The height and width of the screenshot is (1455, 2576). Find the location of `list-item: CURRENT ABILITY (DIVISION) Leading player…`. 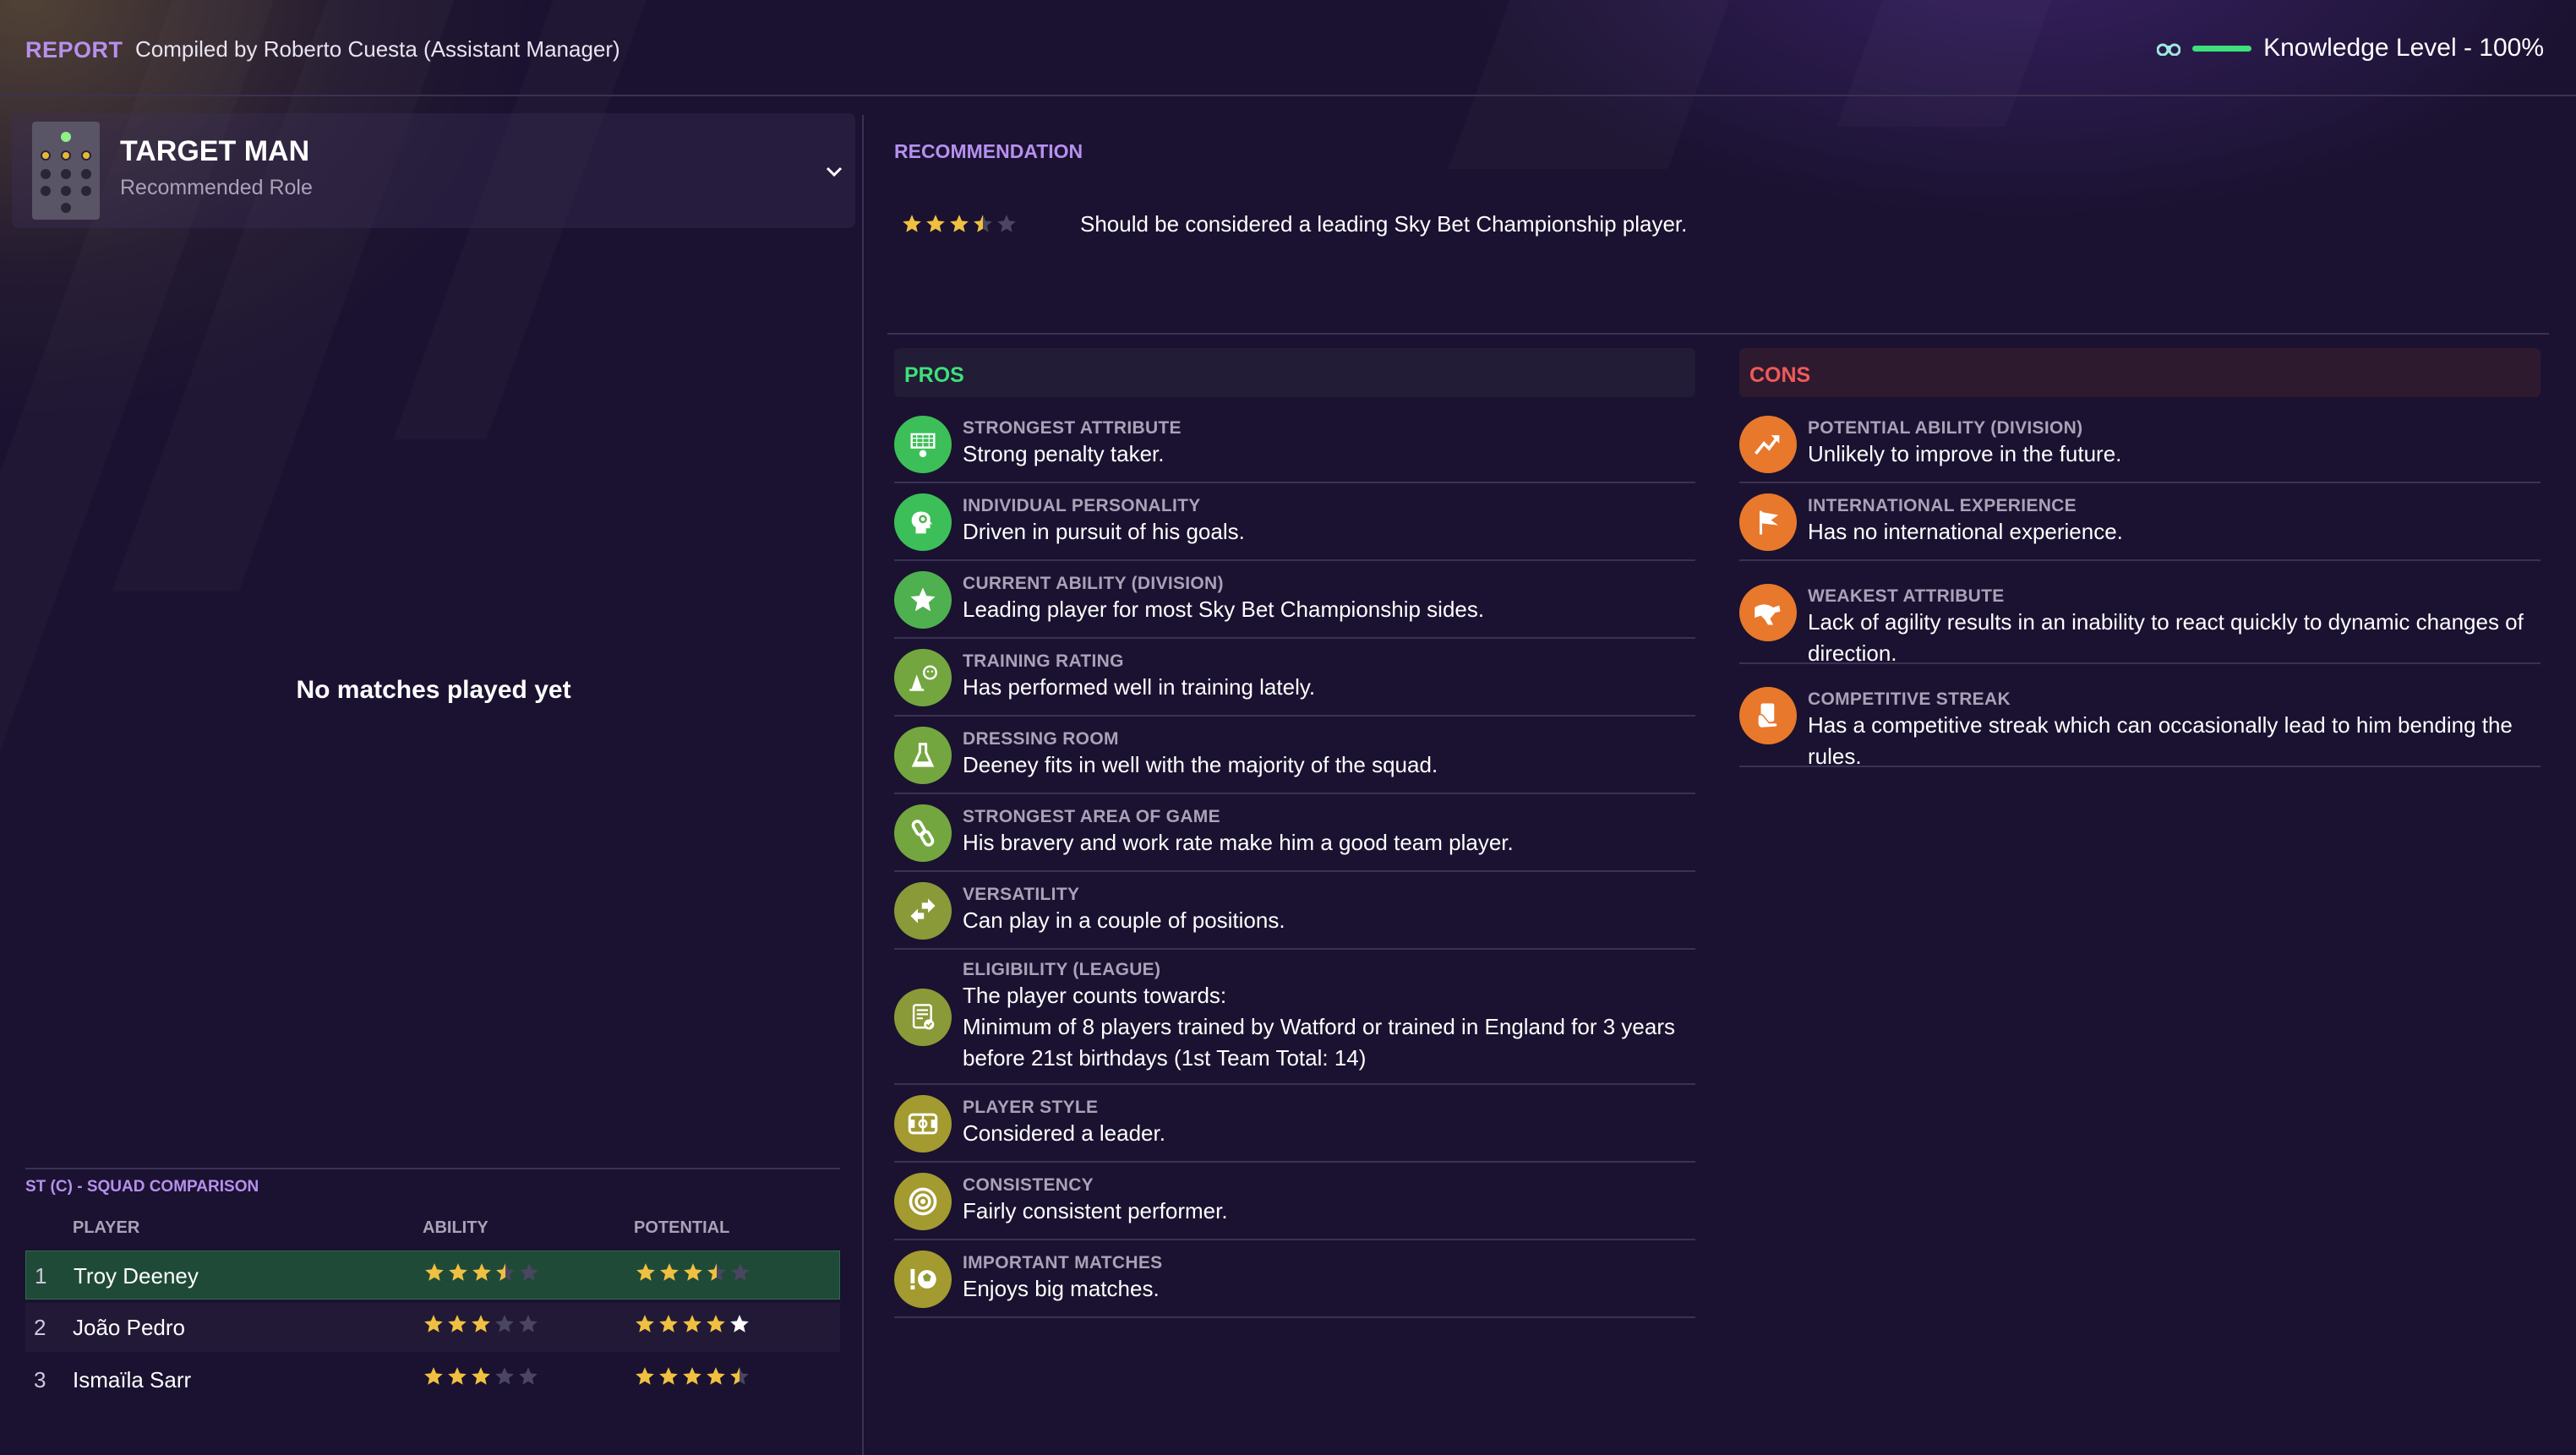

list-item: CURRENT ABILITY (DIVISION) Leading player… is located at coordinates (1294, 600).